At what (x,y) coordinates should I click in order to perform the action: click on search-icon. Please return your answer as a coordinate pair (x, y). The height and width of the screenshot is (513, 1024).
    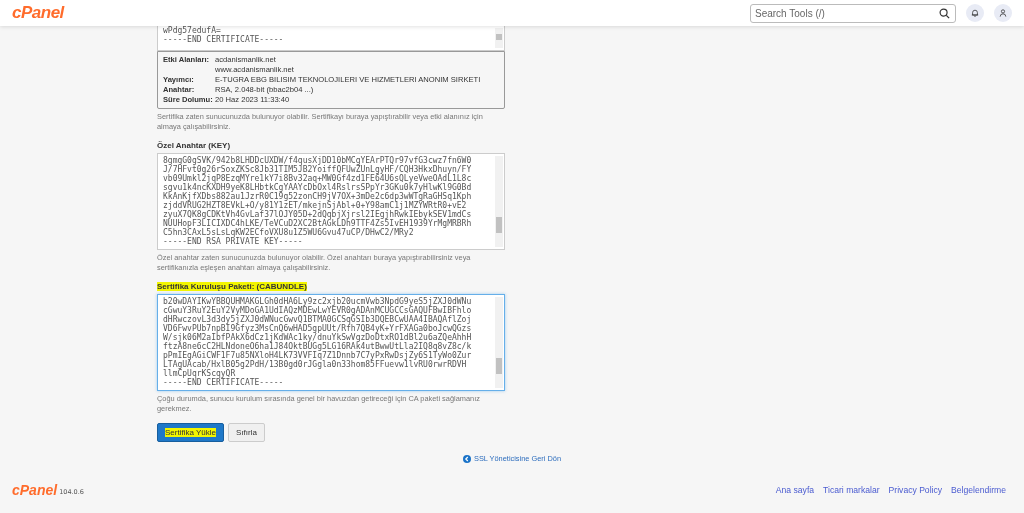
    Looking at the image, I should click on (944, 13).